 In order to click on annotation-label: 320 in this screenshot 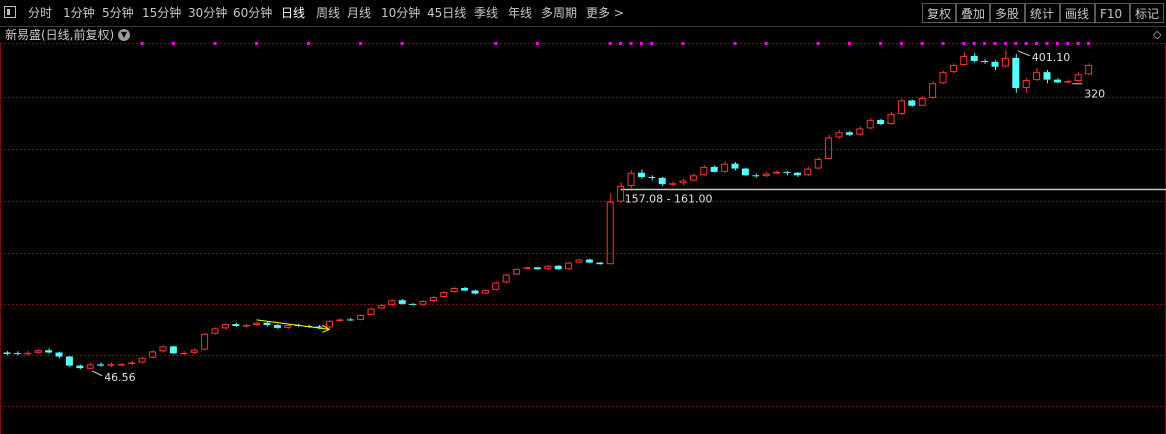, I will do `click(1094, 93)`.